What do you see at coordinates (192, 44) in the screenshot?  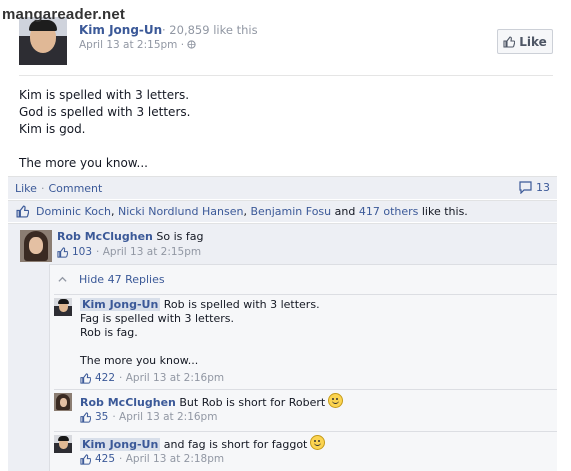 I see `globe-icon` at bounding box center [192, 44].